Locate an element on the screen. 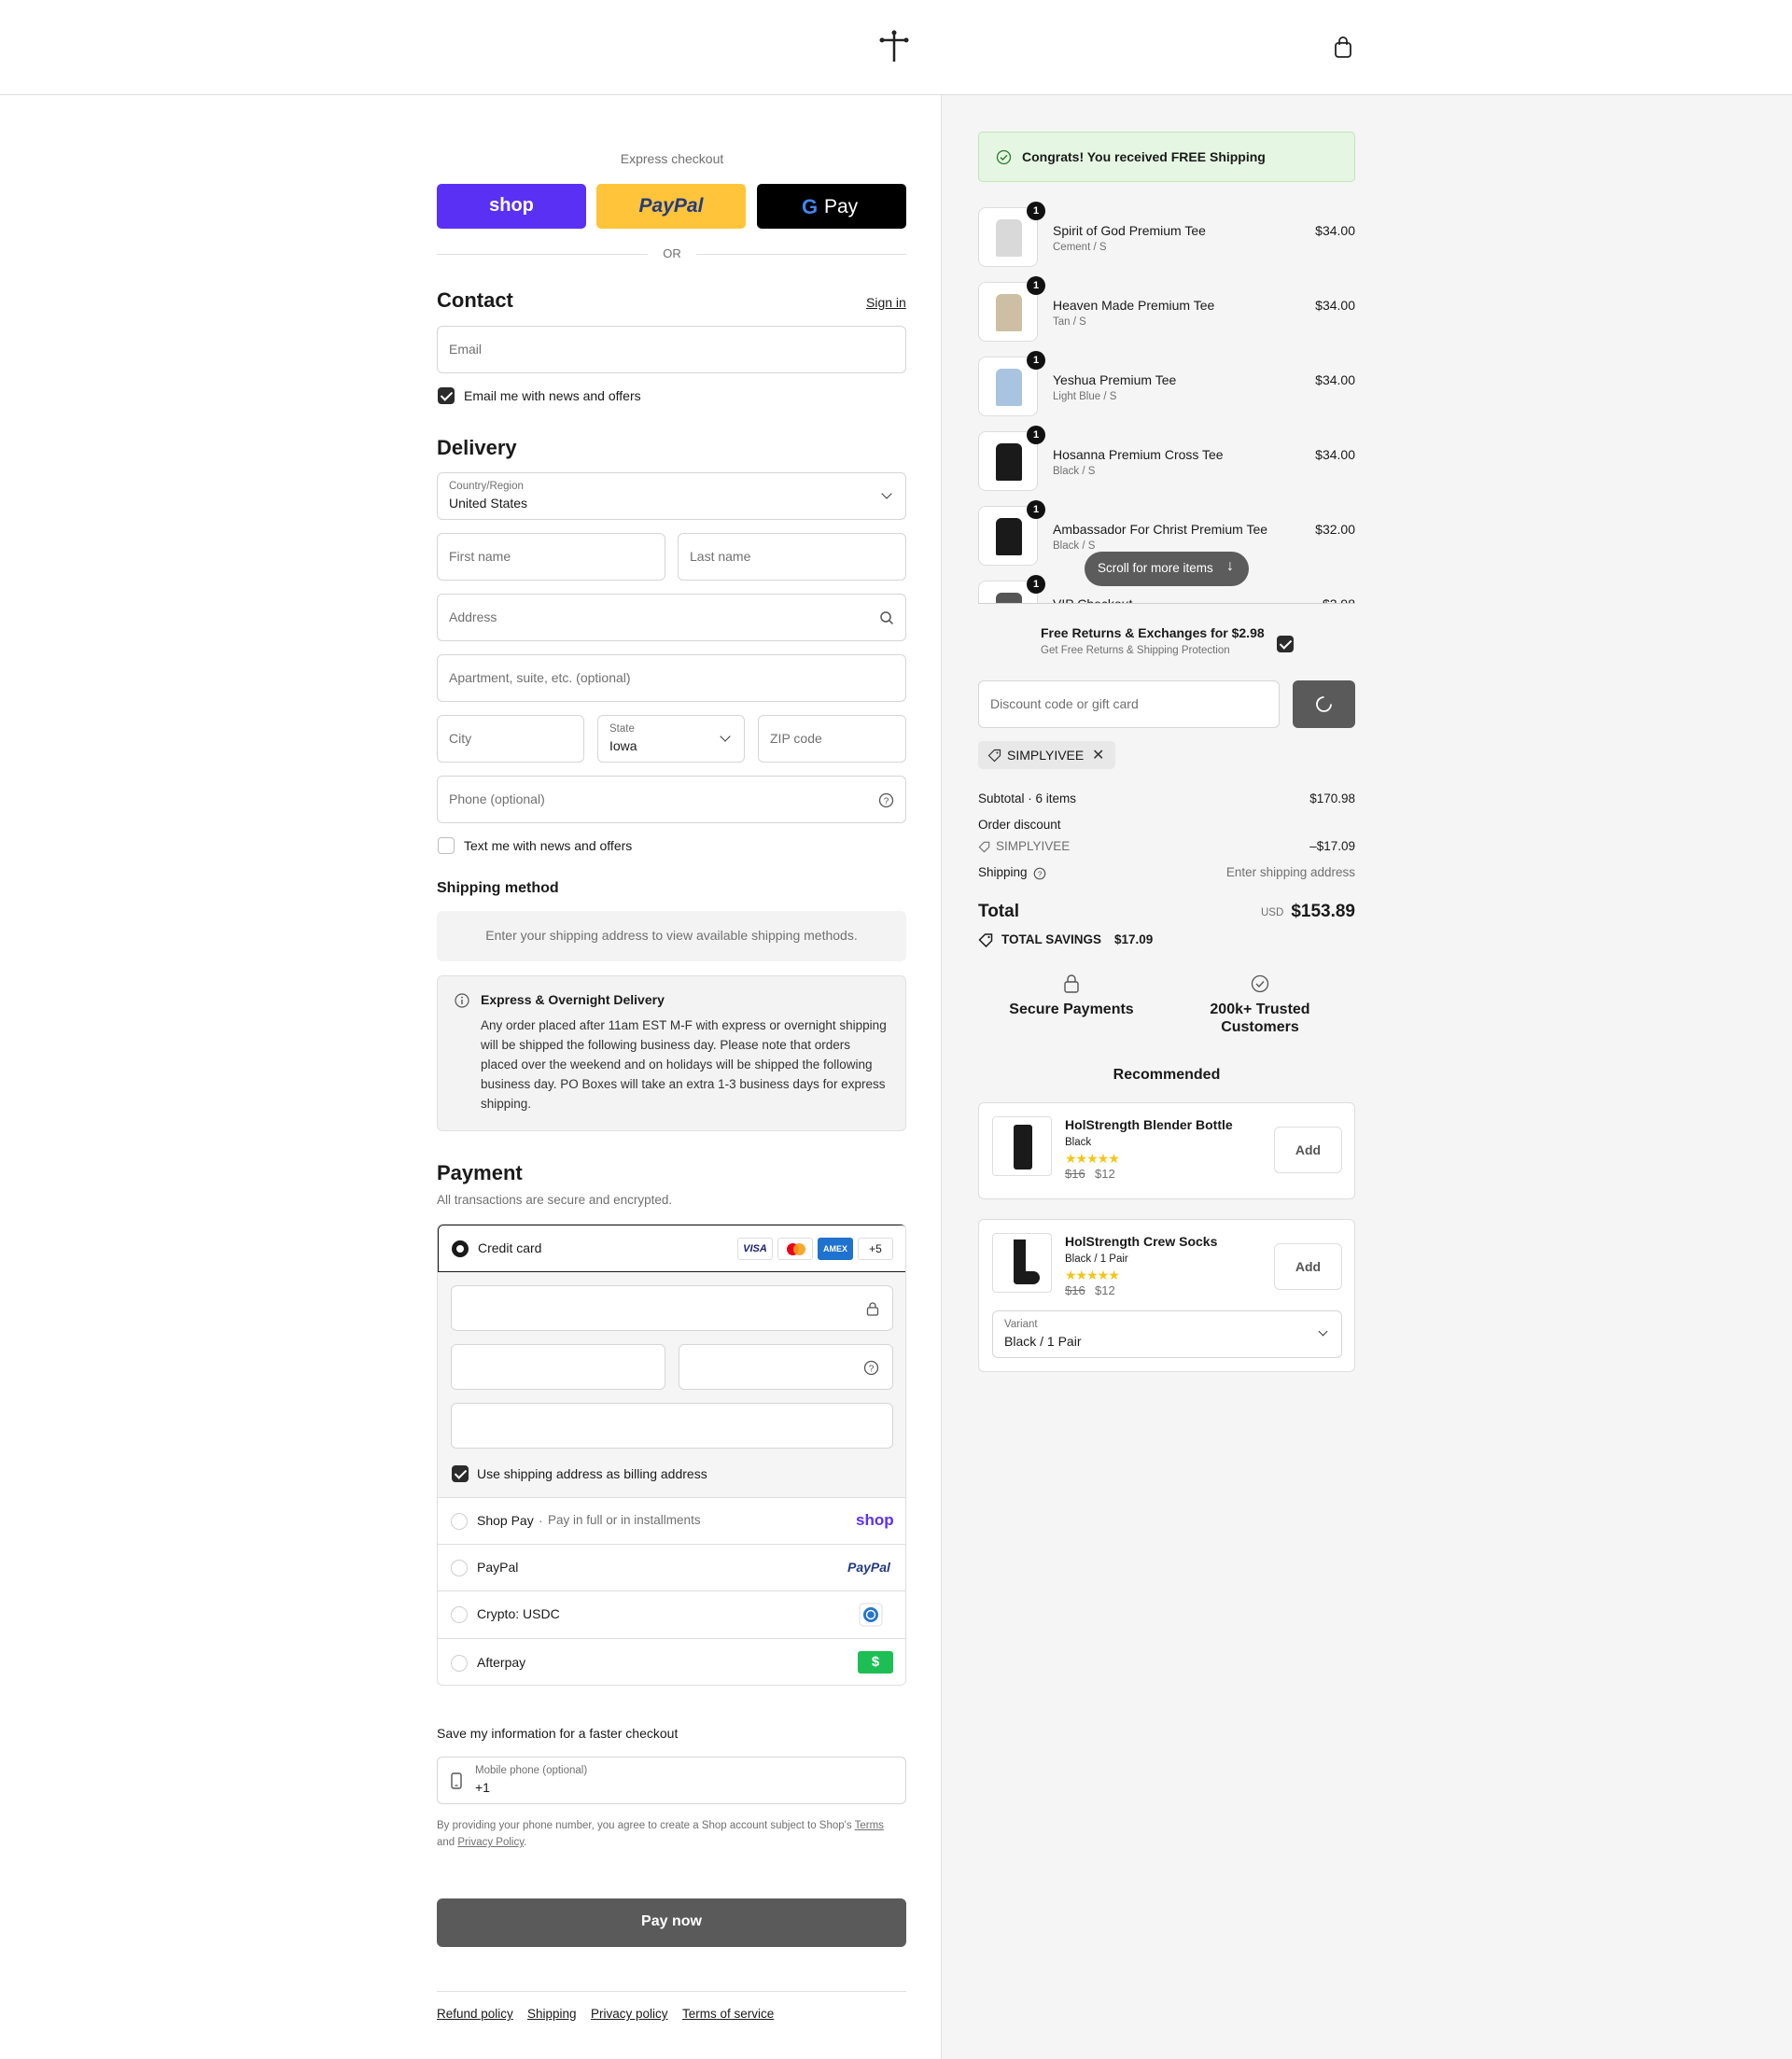  divider-left is located at coordinates (542, 255).